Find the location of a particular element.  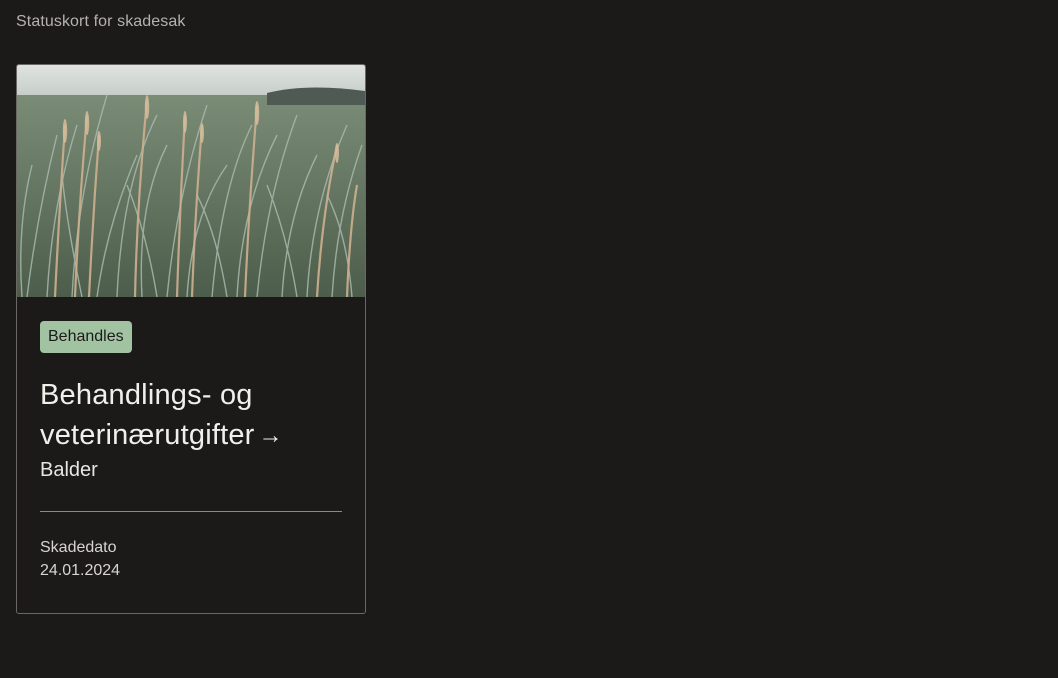

injury-date-value: 24.01.2024 is located at coordinates (80, 570).